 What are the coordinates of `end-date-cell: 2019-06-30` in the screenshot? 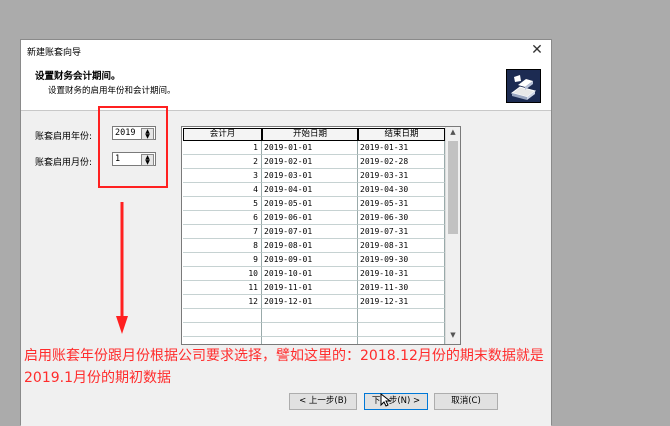 It's located at (401, 218).